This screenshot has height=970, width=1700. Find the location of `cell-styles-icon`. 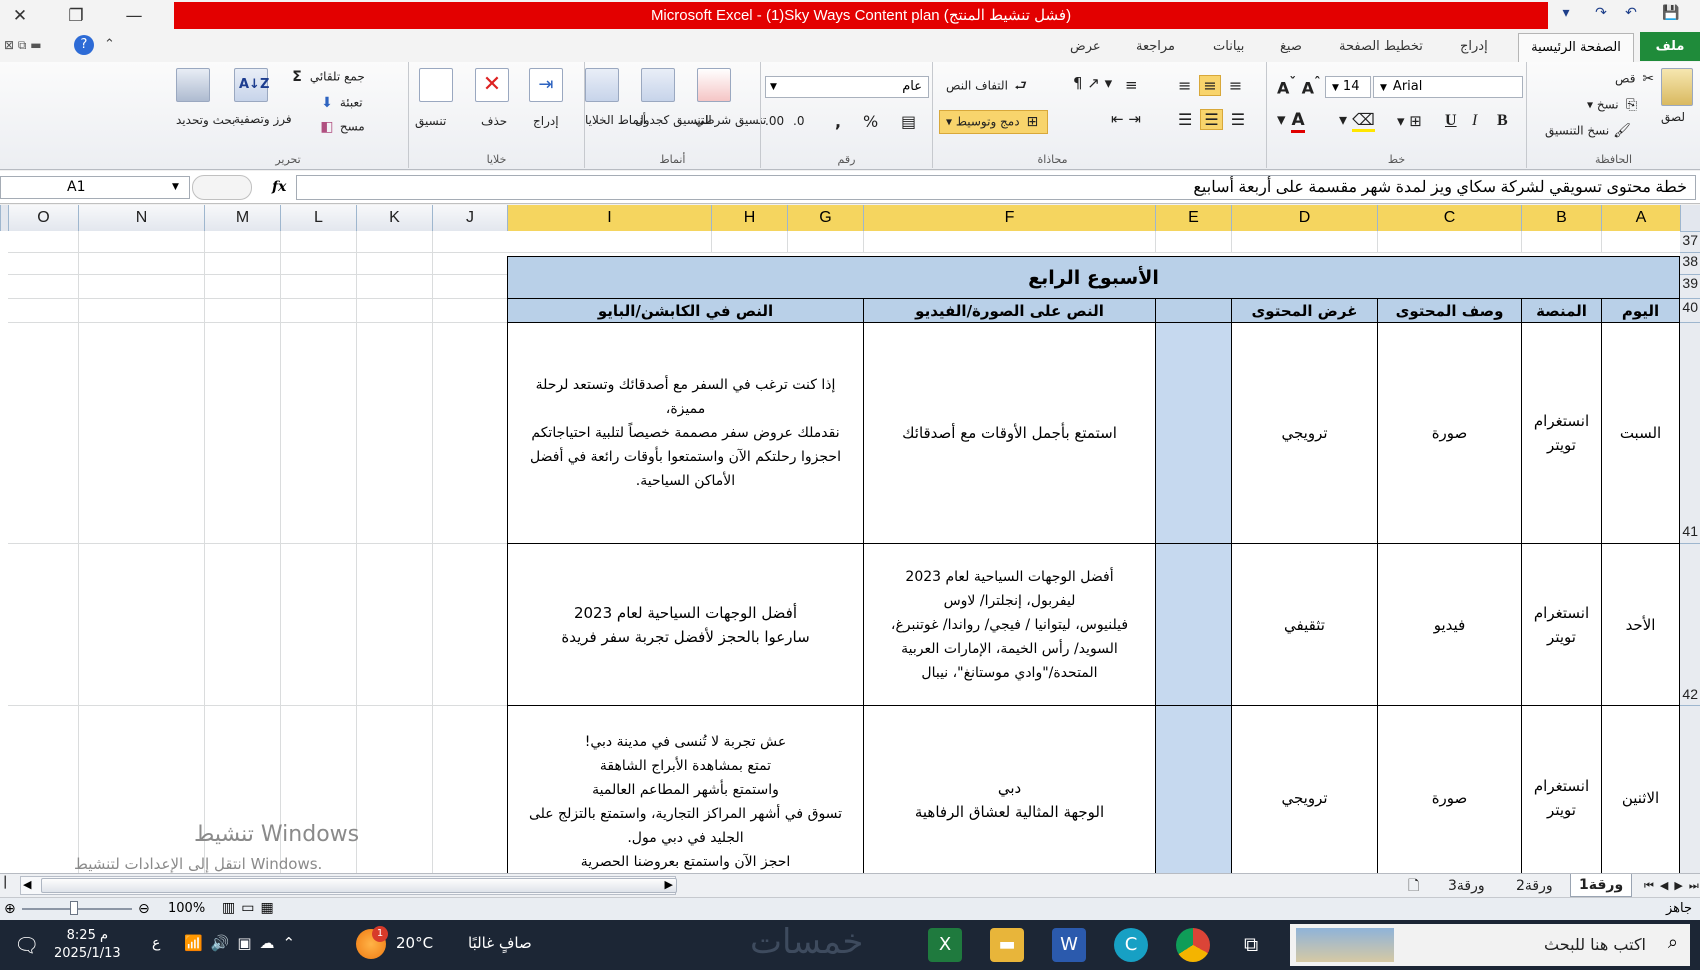

cell-styles-icon is located at coordinates (602, 85).